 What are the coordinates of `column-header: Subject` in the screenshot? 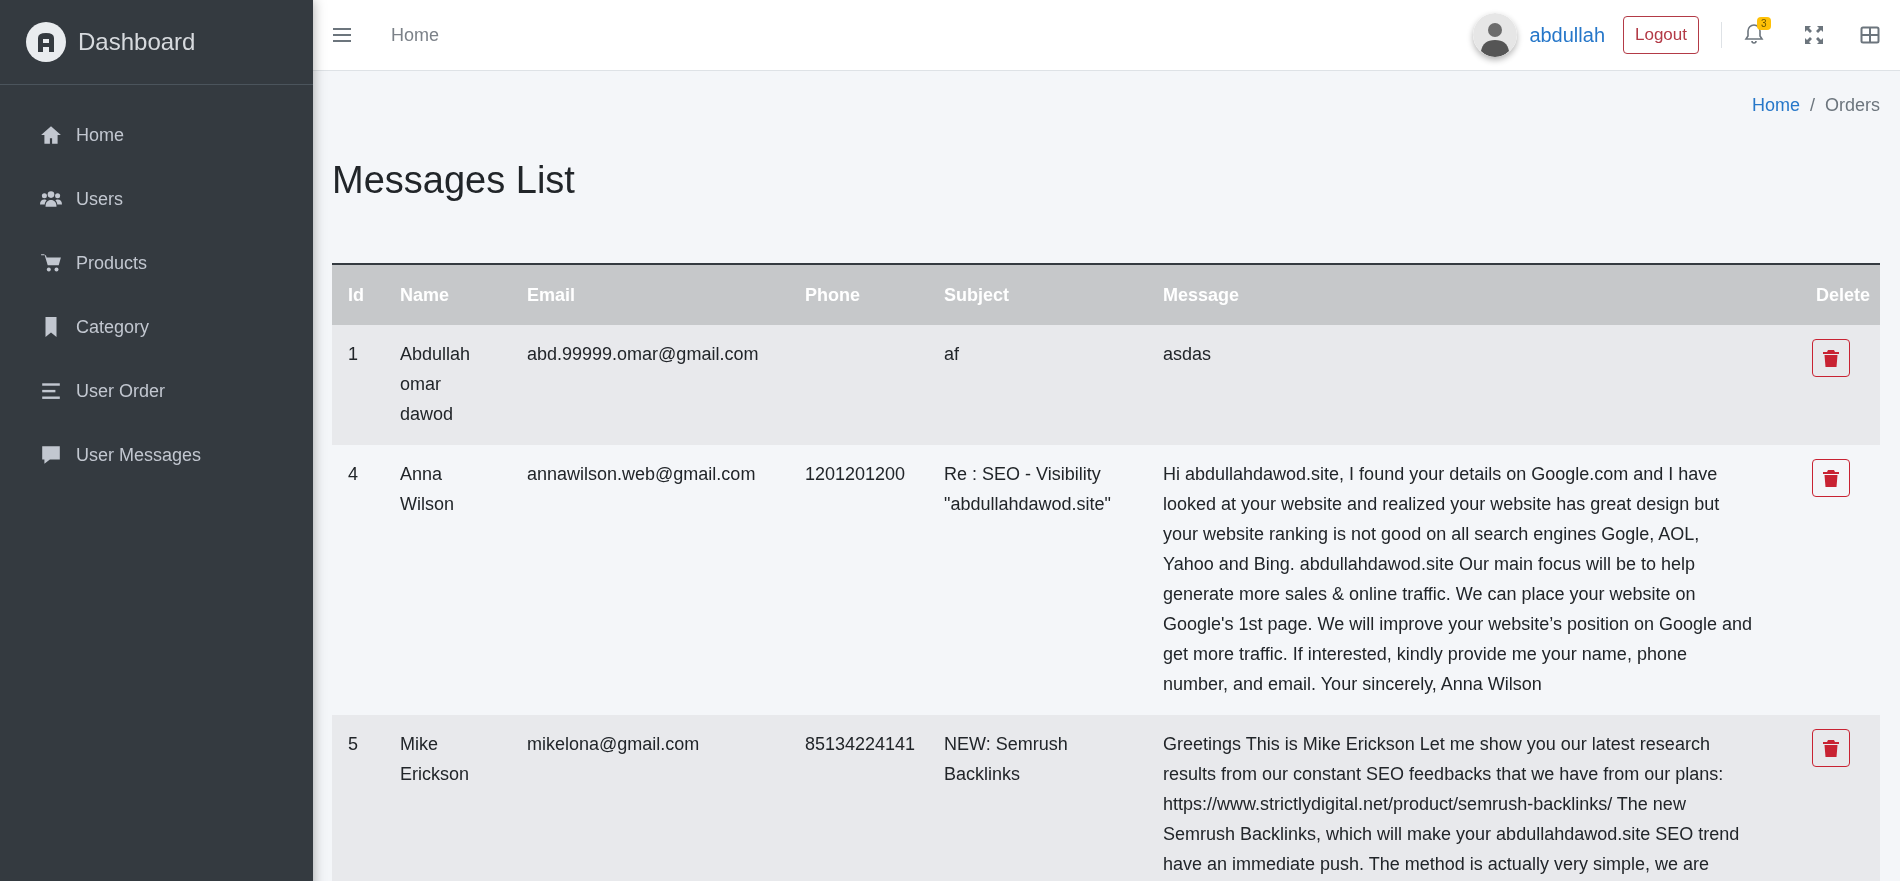 It's located at (1037, 294).